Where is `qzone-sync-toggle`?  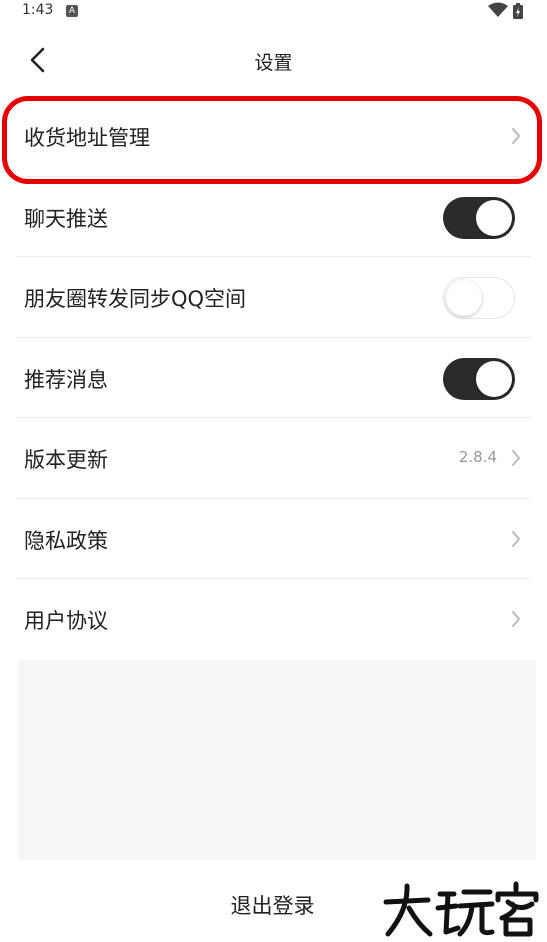
qzone-sync-toggle is located at coordinates (479, 298).